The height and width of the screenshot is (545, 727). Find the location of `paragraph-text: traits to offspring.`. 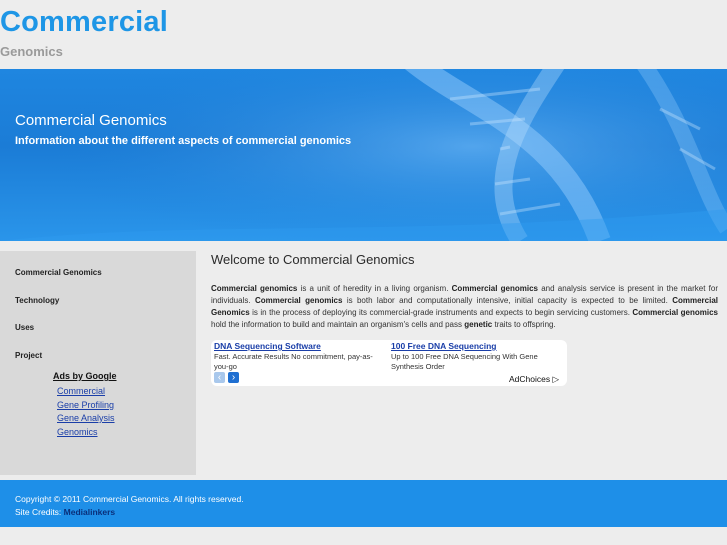

paragraph-text: traits to offspring. is located at coordinates (524, 324).